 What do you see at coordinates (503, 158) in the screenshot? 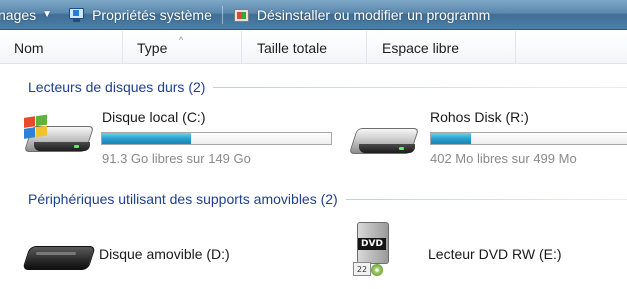
I see `drive-free-text-r: 402 Mo libres sur 499 Mo` at bounding box center [503, 158].